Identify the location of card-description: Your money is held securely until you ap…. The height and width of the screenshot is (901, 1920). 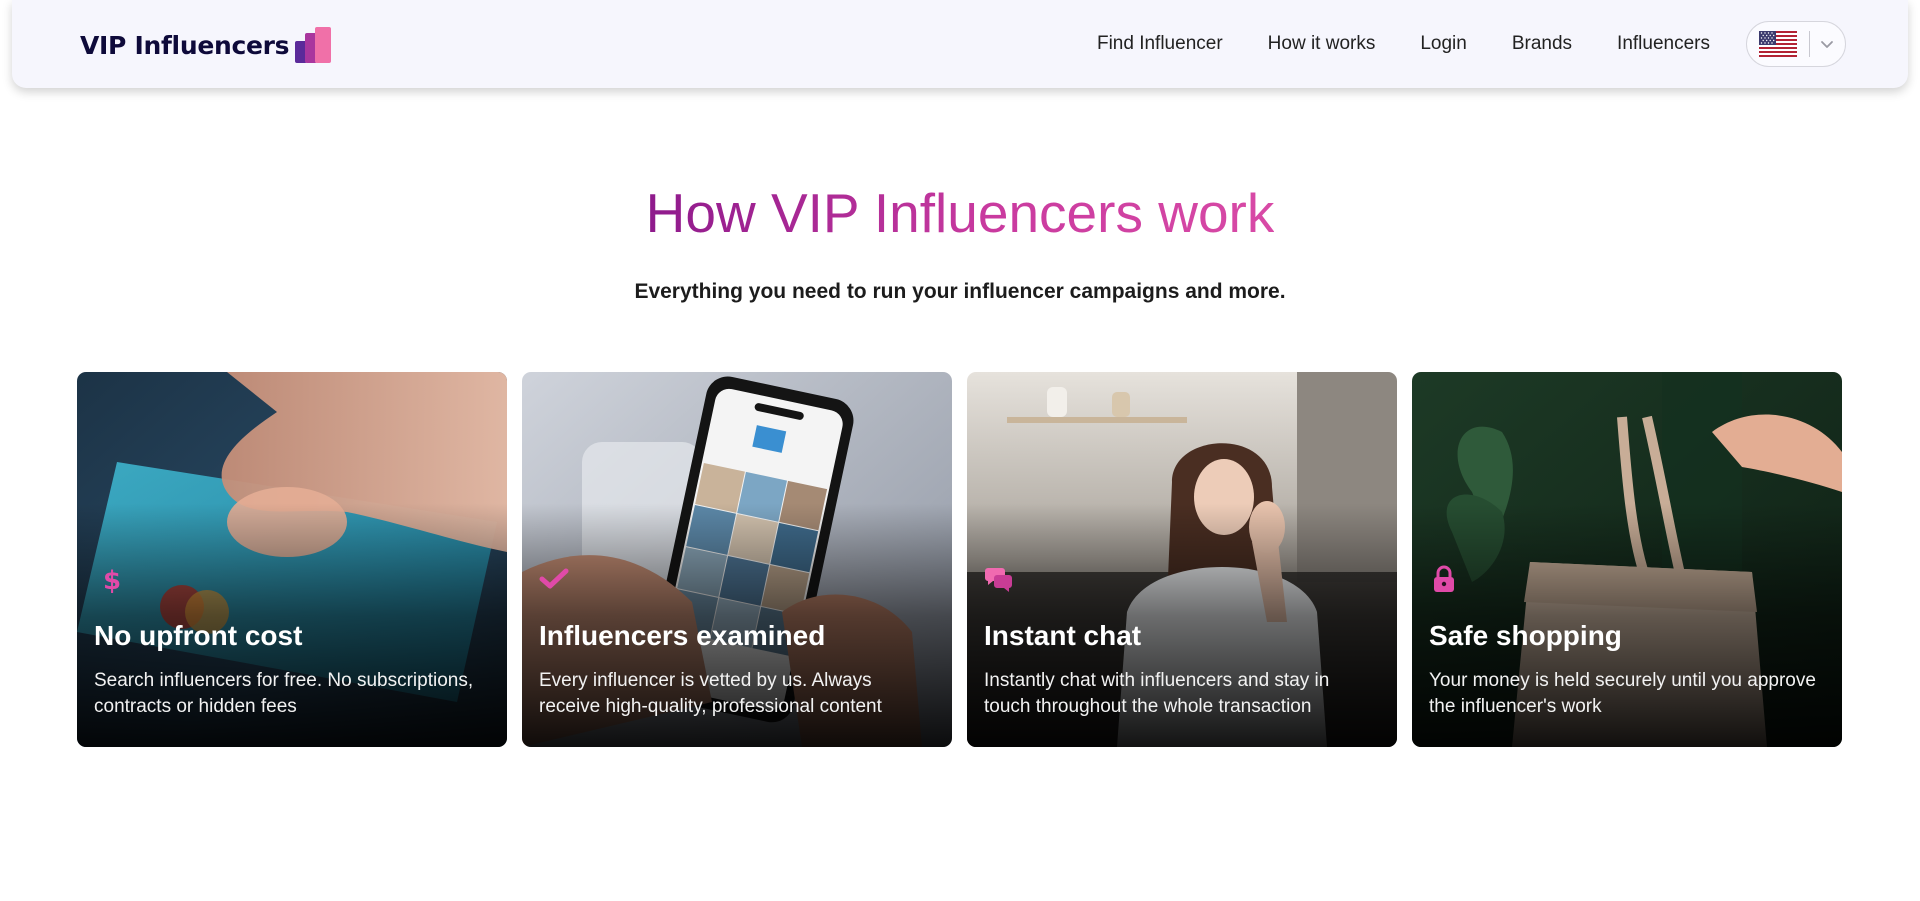
(1622, 693).